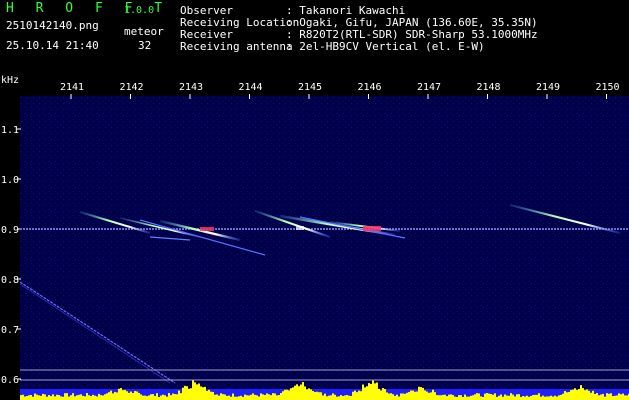 The width and height of the screenshot is (629, 400). What do you see at coordinates (145, 45) in the screenshot?
I see `meteor-count: 32` at bounding box center [145, 45].